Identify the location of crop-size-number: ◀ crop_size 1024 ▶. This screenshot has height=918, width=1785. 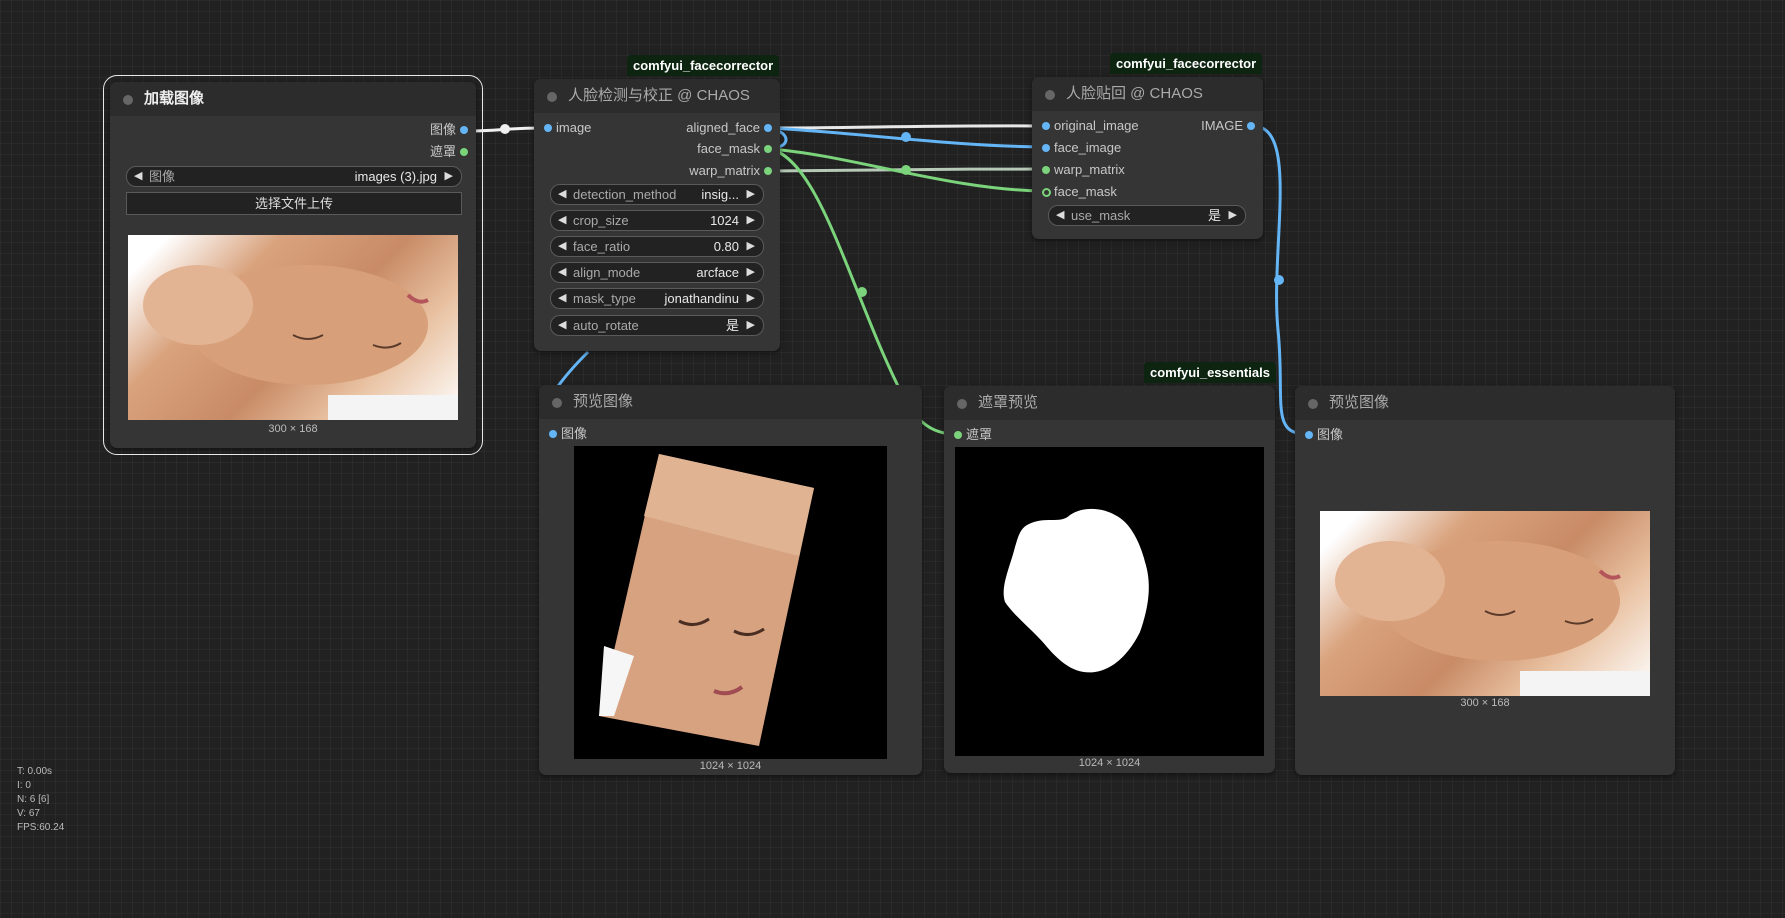
(657, 220).